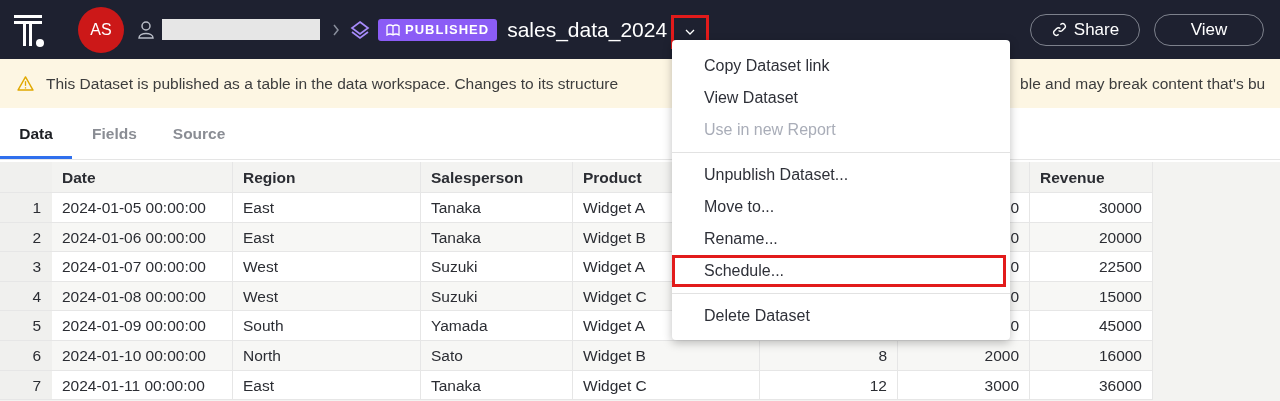 This screenshot has height=401, width=1280. What do you see at coordinates (393, 29) in the screenshot?
I see `book-icon` at bounding box center [393, 29].